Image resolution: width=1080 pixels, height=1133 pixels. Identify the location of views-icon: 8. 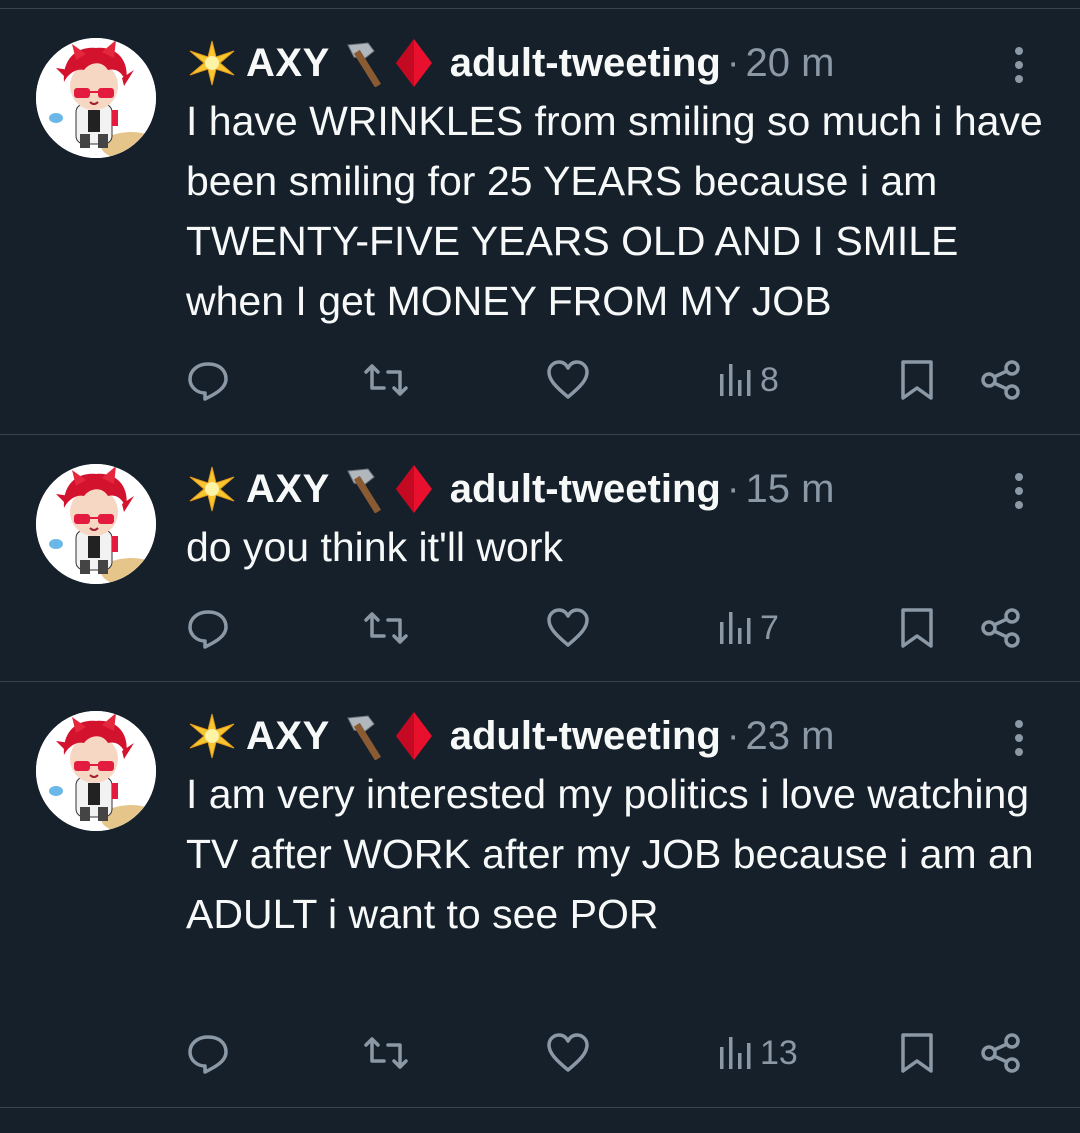
(748, 380).